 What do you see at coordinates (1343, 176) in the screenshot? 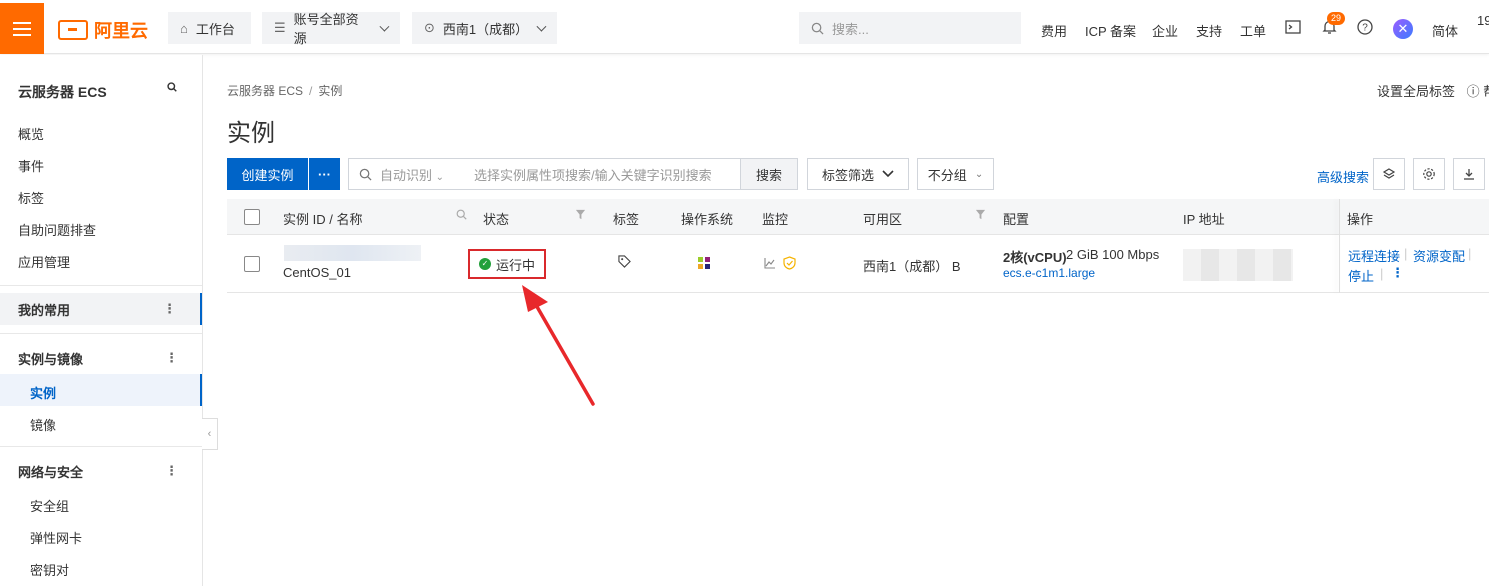
I see `advanced-search-link: 高级搜索` at bounding box center [1343, 176].